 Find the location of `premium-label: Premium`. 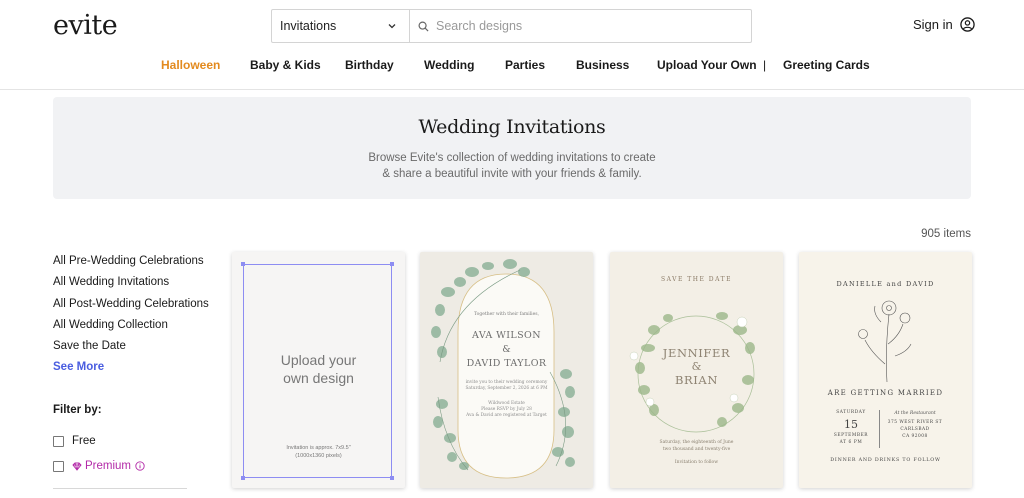

premium-label: Premium is located at coordinates (108, 466).